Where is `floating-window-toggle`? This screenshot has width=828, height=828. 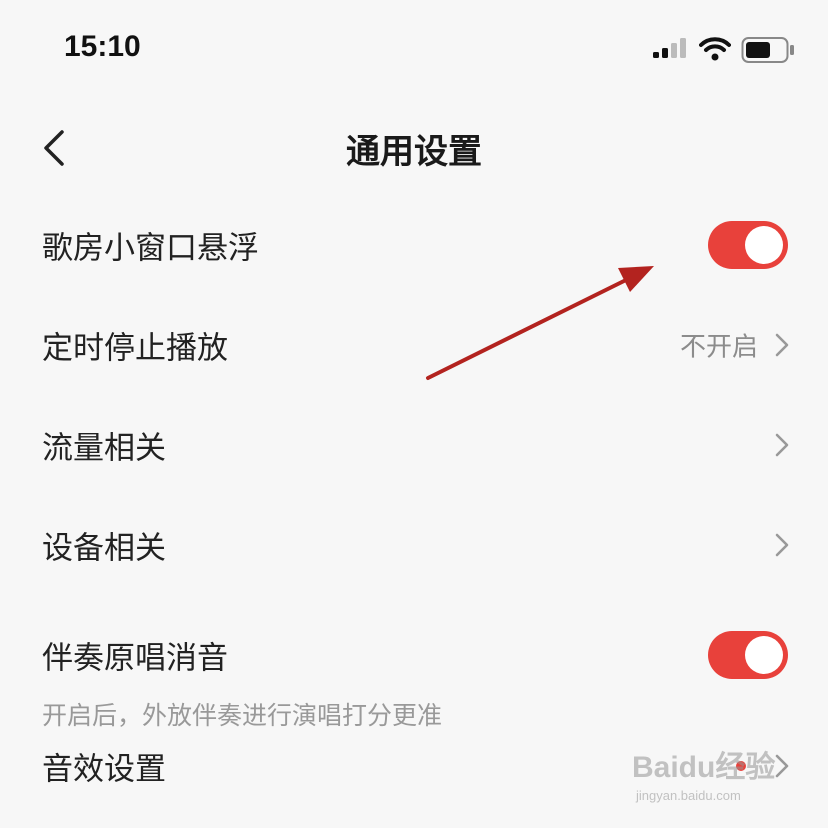
floating-window-toggle is located at coordinates (748, 245).